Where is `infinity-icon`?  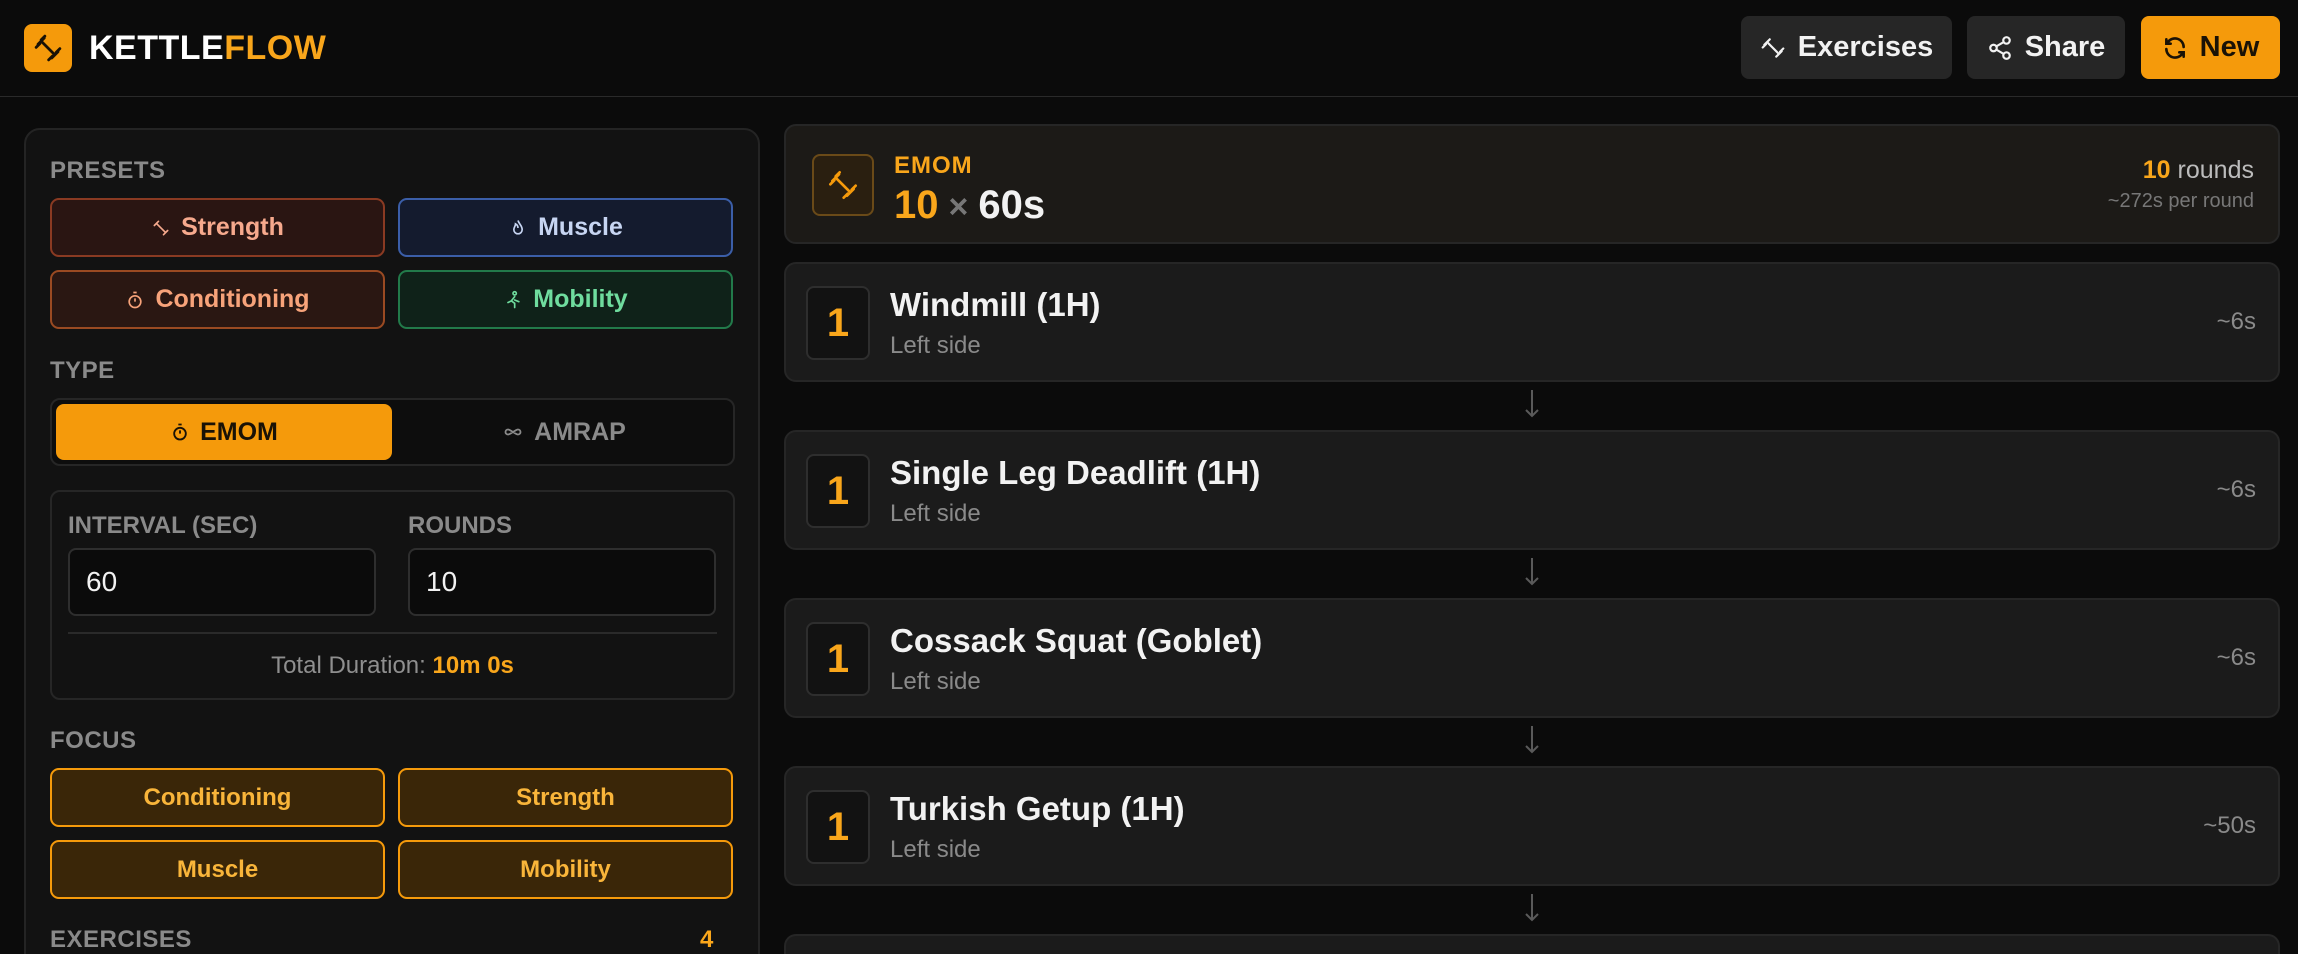 infinity-icon is located at coordinates (513, 432).